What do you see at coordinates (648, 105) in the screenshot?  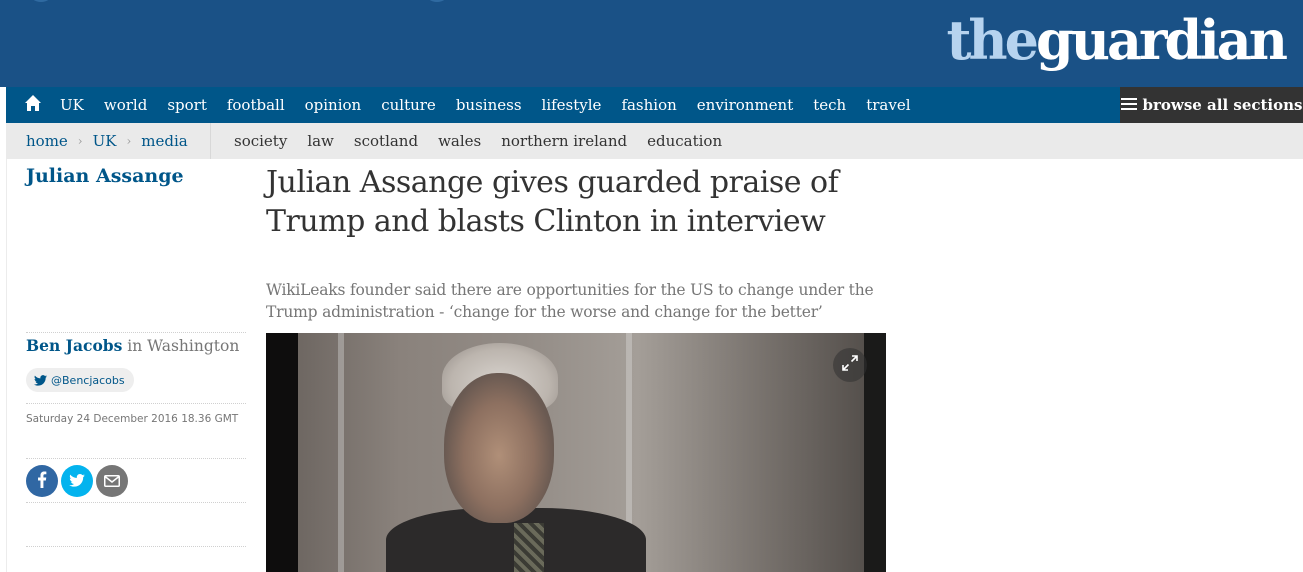 I see `nav-item-fashion: fashion` at bounding box center [648, 105].